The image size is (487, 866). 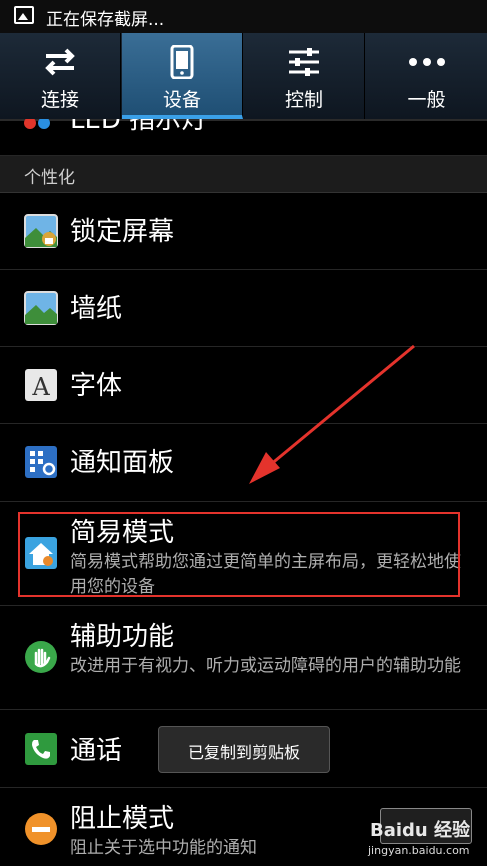 I want to click on watermark-text: Baidu 经验, so click(x=420, y=830).